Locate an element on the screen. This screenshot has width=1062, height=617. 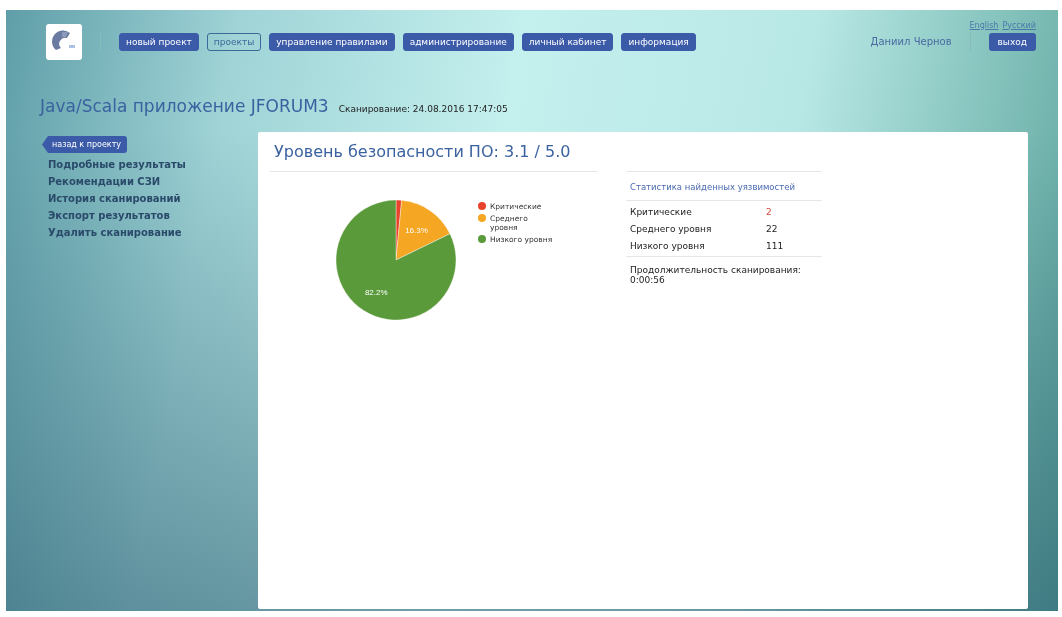
stat-label: Критические is located at coordinates (661, 212).